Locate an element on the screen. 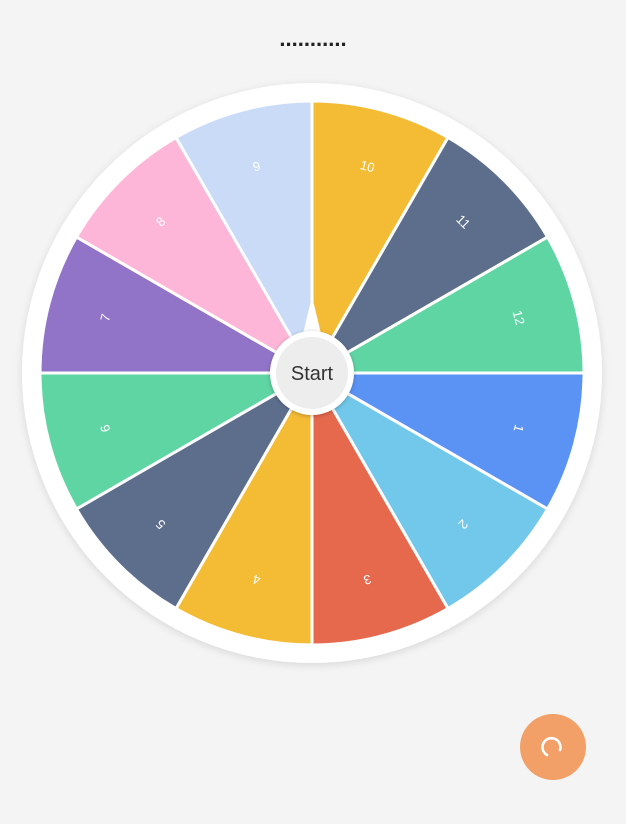 The image size is (626, 824). reset-button is located at coordinates (553, 747).